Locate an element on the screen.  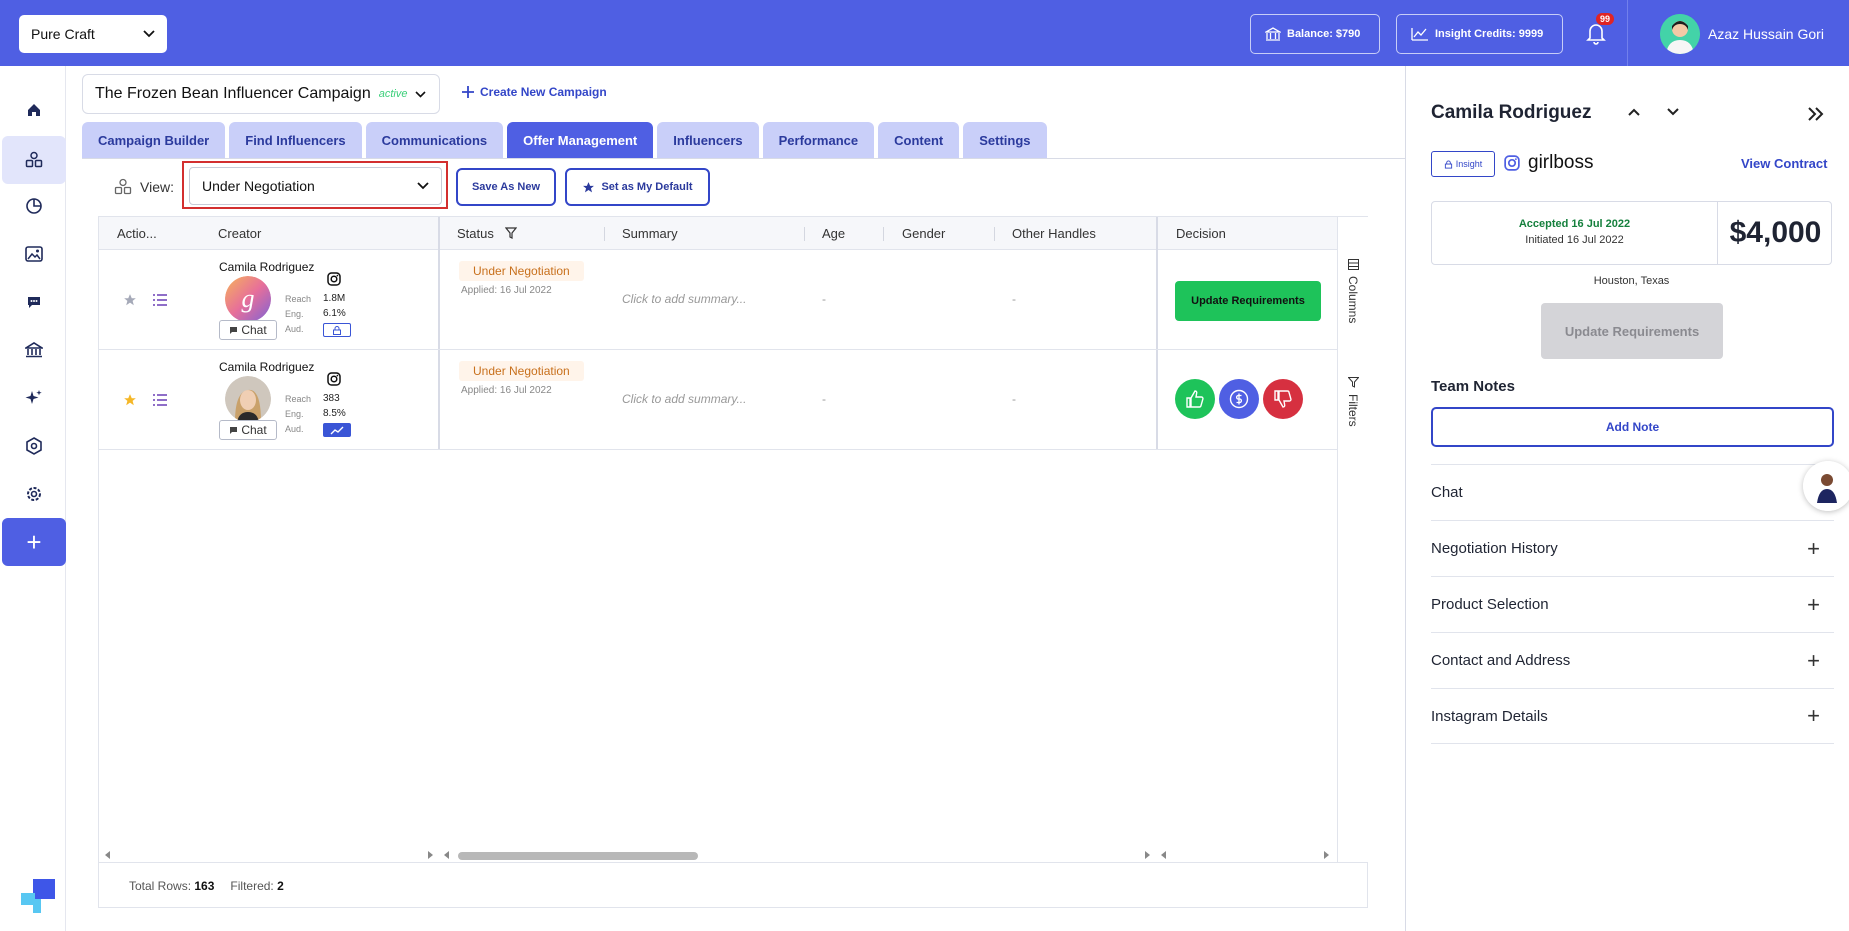
col-other-handles: Other Handles is located at coordinates (1054, 233).